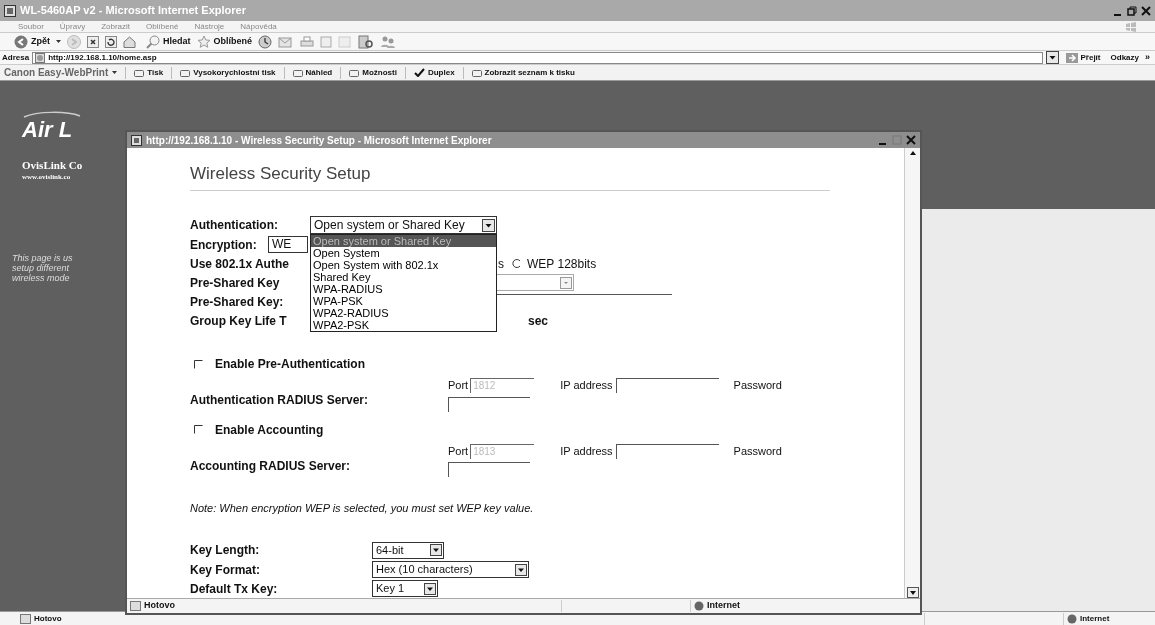 The height and width of the screenshot is (625, 1155). Describe the element at coordinates (319, 140) in the screenshot. I see `popup-title: http://192.168.1.10 - Wireless Security Setup - Microsoft Internet Explorer` at that location.